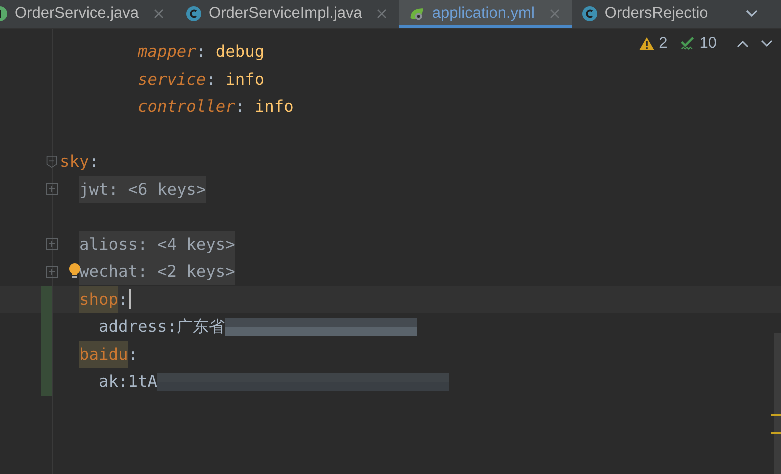 Image resolution: width=781 pixels, height=474 pixels. I want to click on warning-count: 2, so click(663, 44).